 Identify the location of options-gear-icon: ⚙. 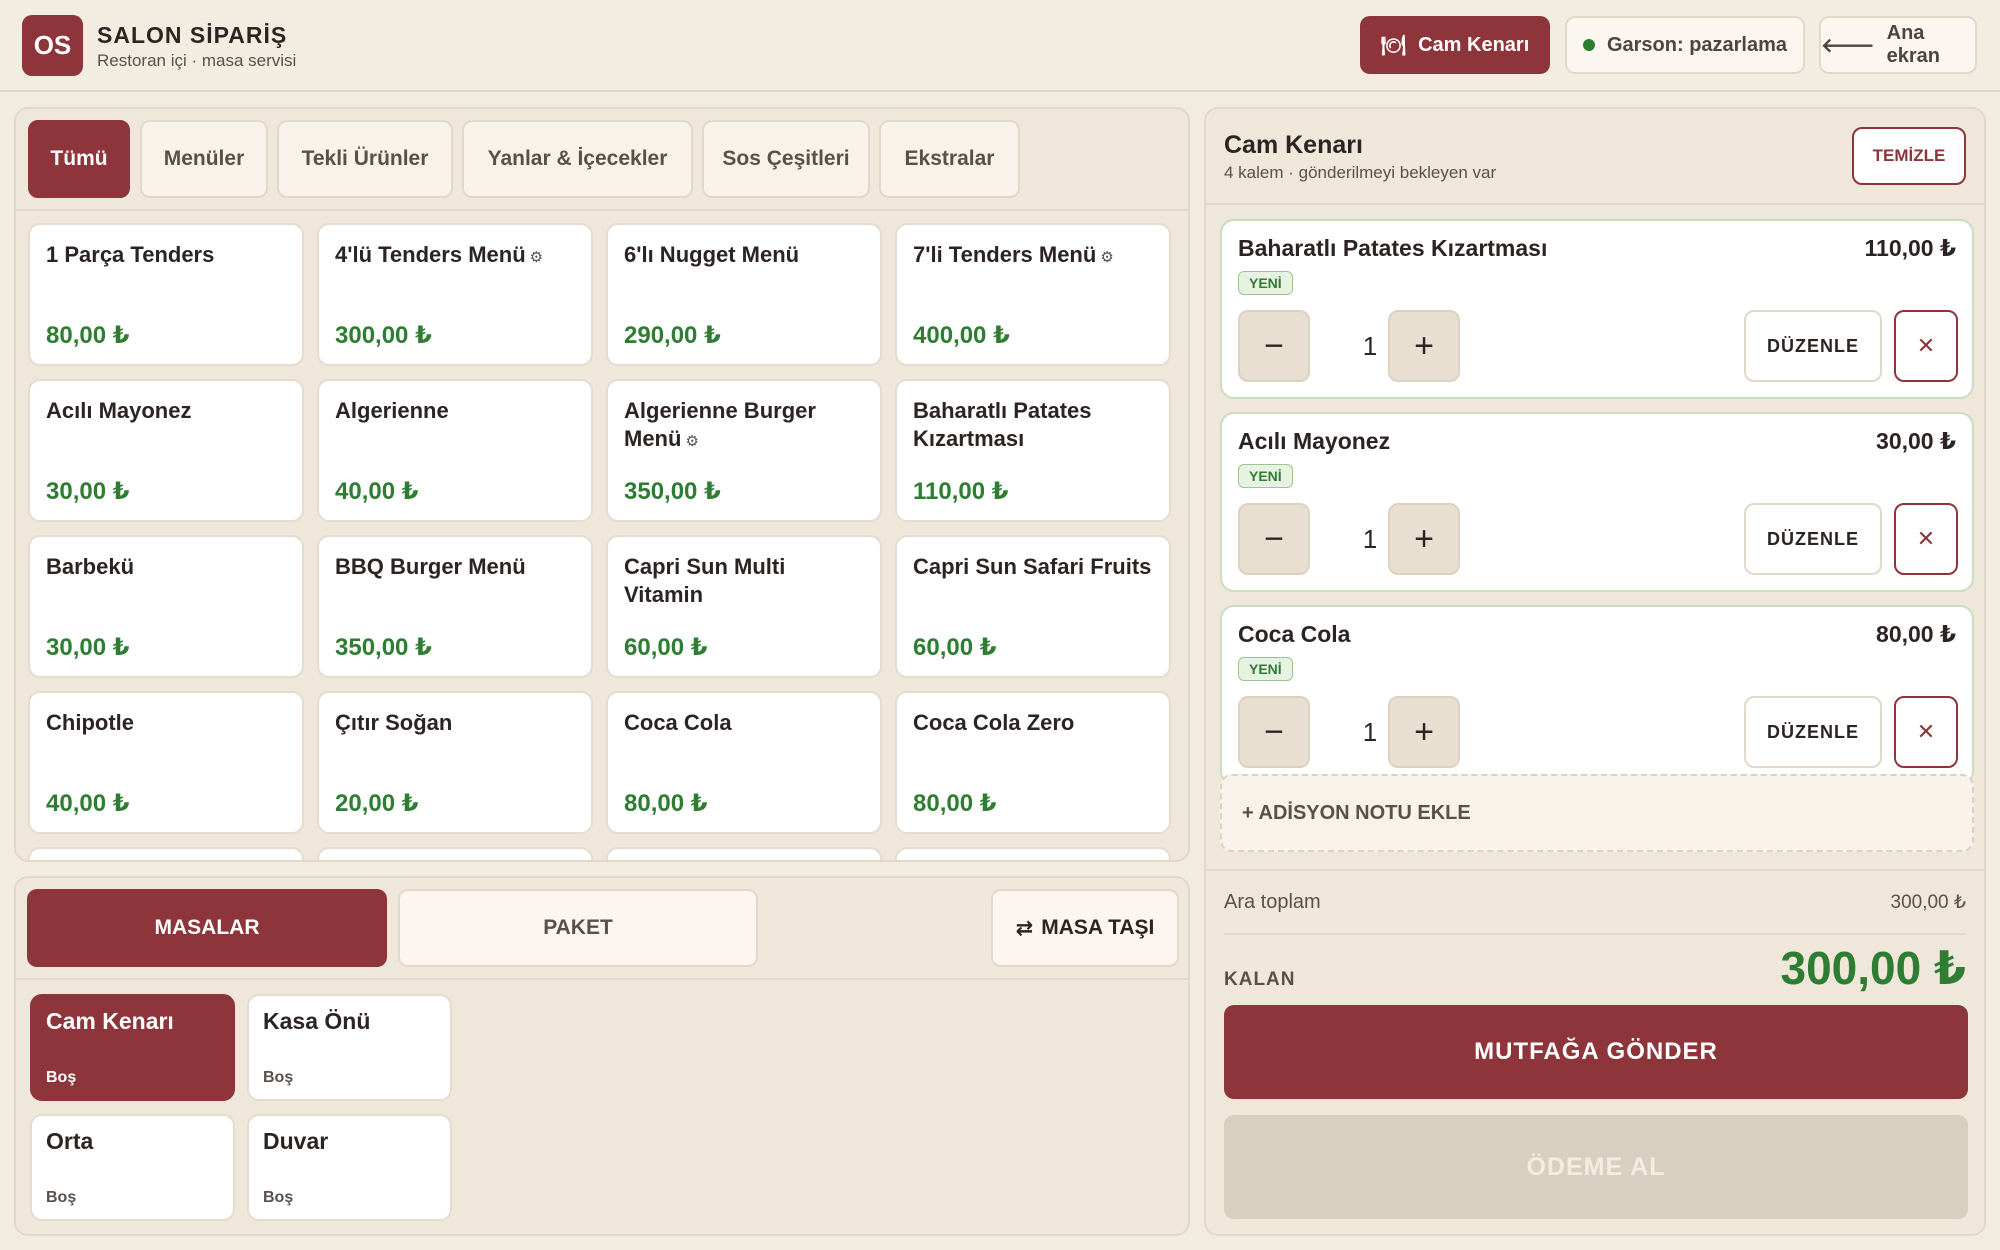
(1107, 257).